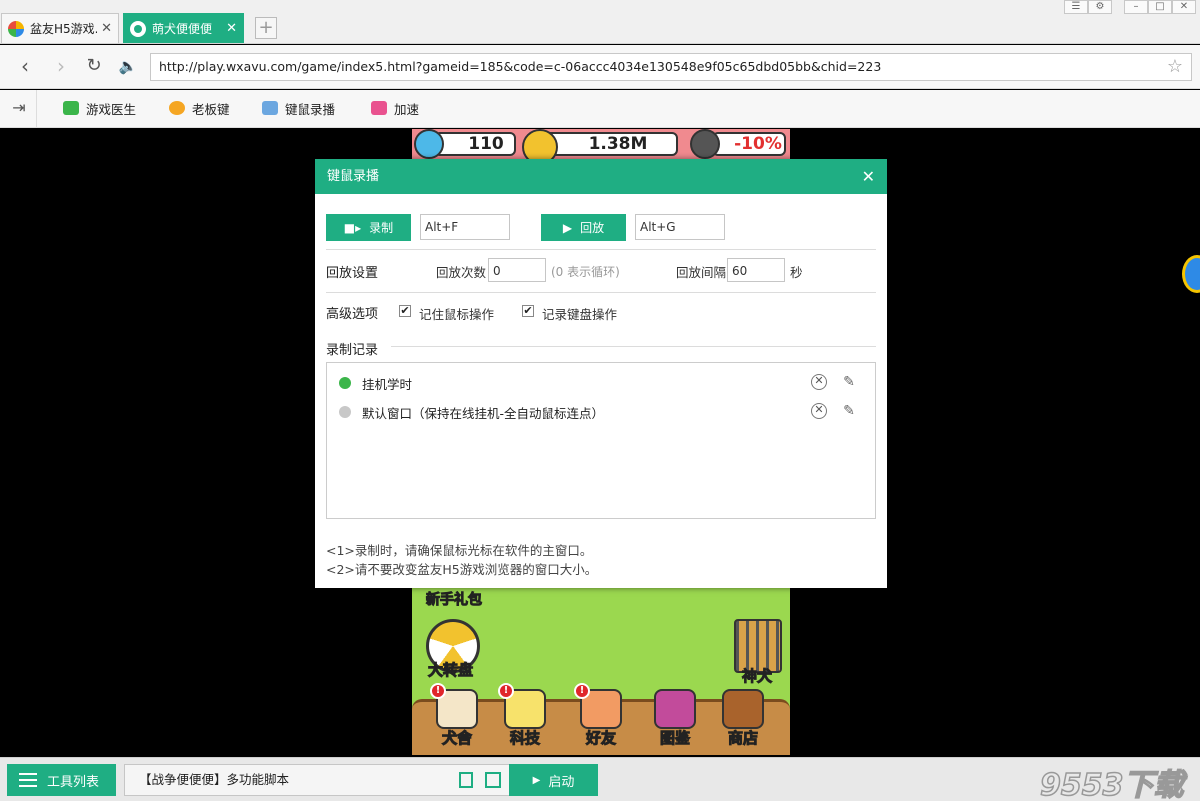 The image size is (1200, 801). I want to click on floating-assistant-icon, so click(1191, 274).